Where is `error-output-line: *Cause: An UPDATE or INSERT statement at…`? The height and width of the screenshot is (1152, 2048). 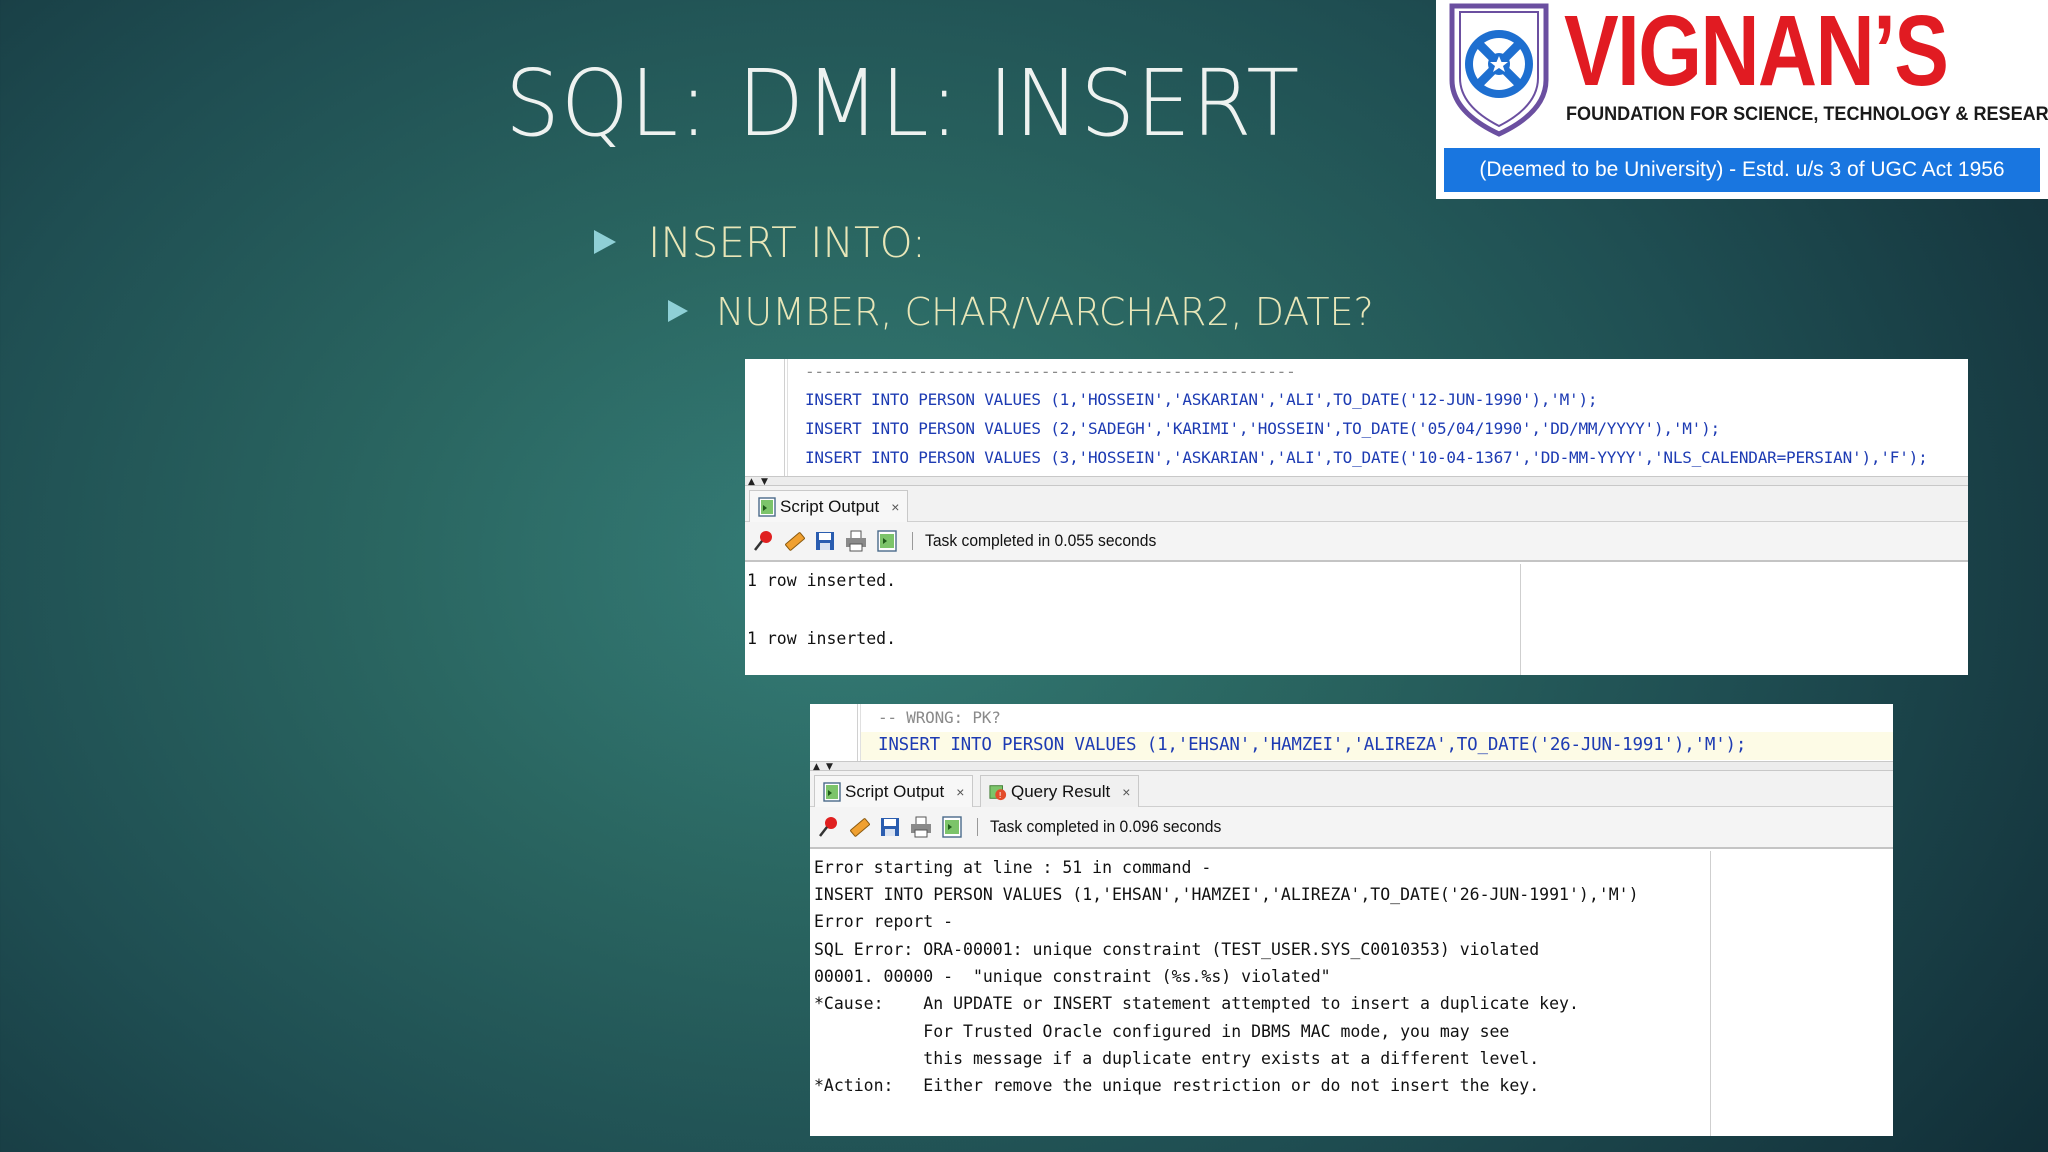
error-output-line: *Cause: An UPDATE or INSERT statement at… is located at coordinates (1196, 1003).